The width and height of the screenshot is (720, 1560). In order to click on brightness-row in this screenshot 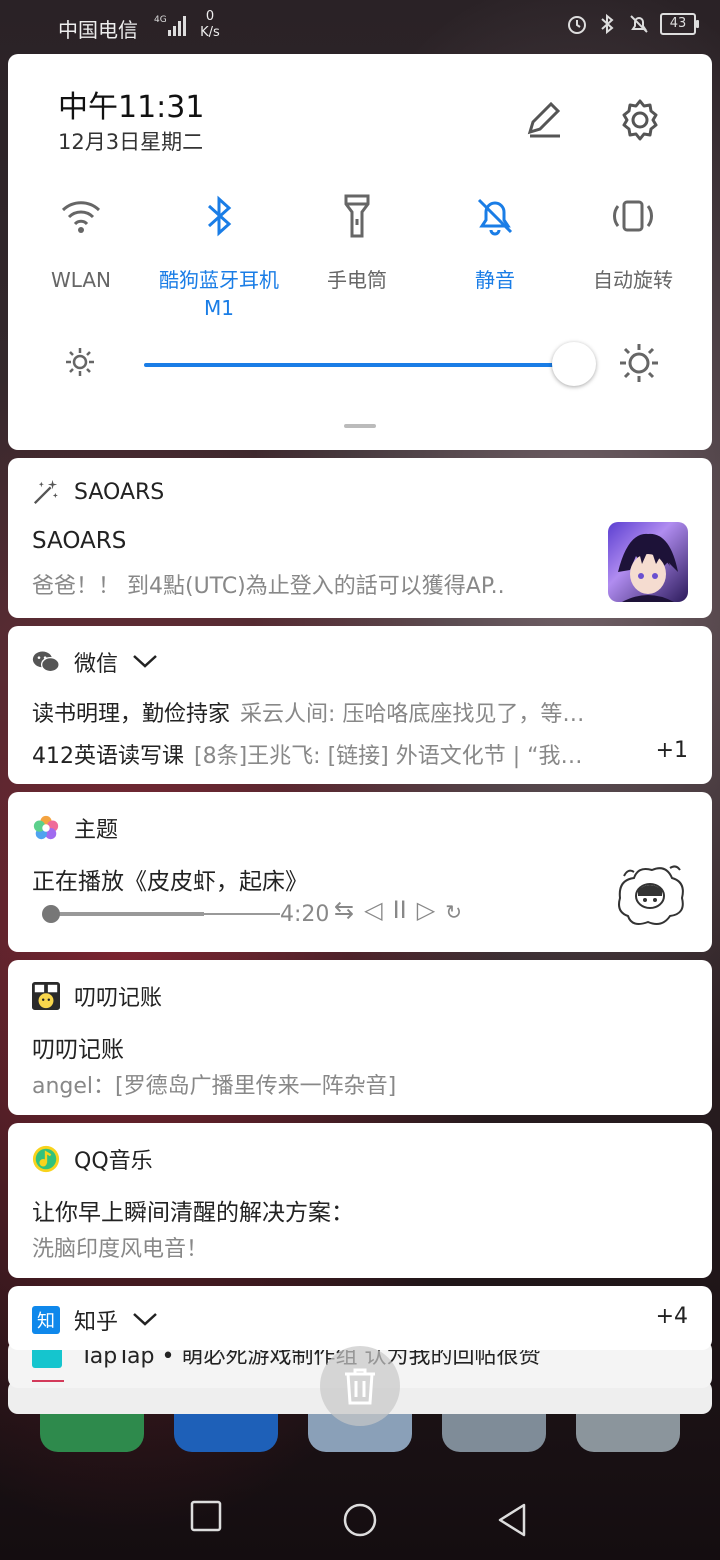, I will do `click(360, 364)`.